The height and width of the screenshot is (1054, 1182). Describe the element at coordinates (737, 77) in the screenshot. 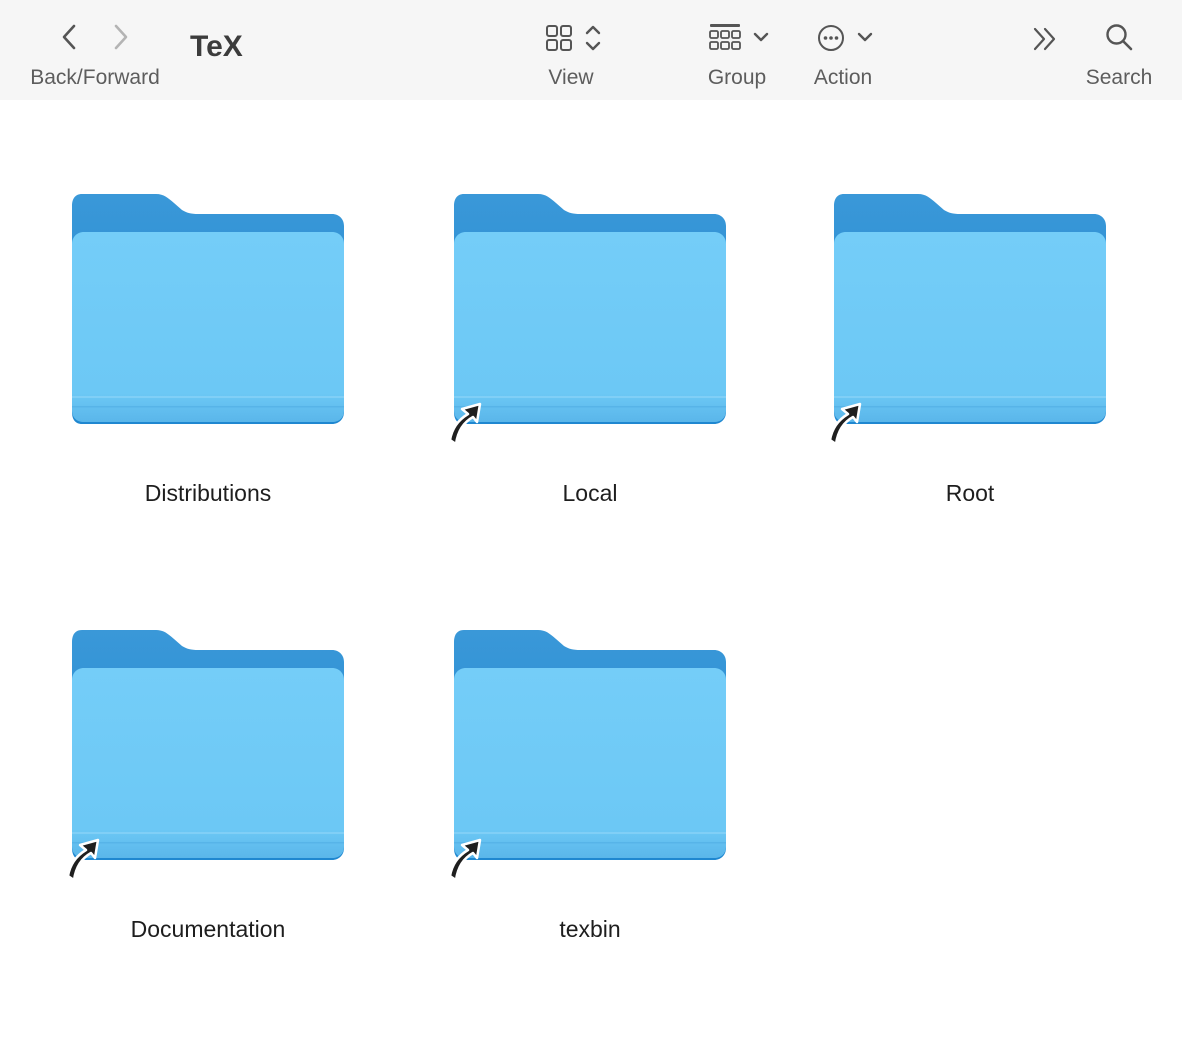

I see `group-label: Group` at that location.